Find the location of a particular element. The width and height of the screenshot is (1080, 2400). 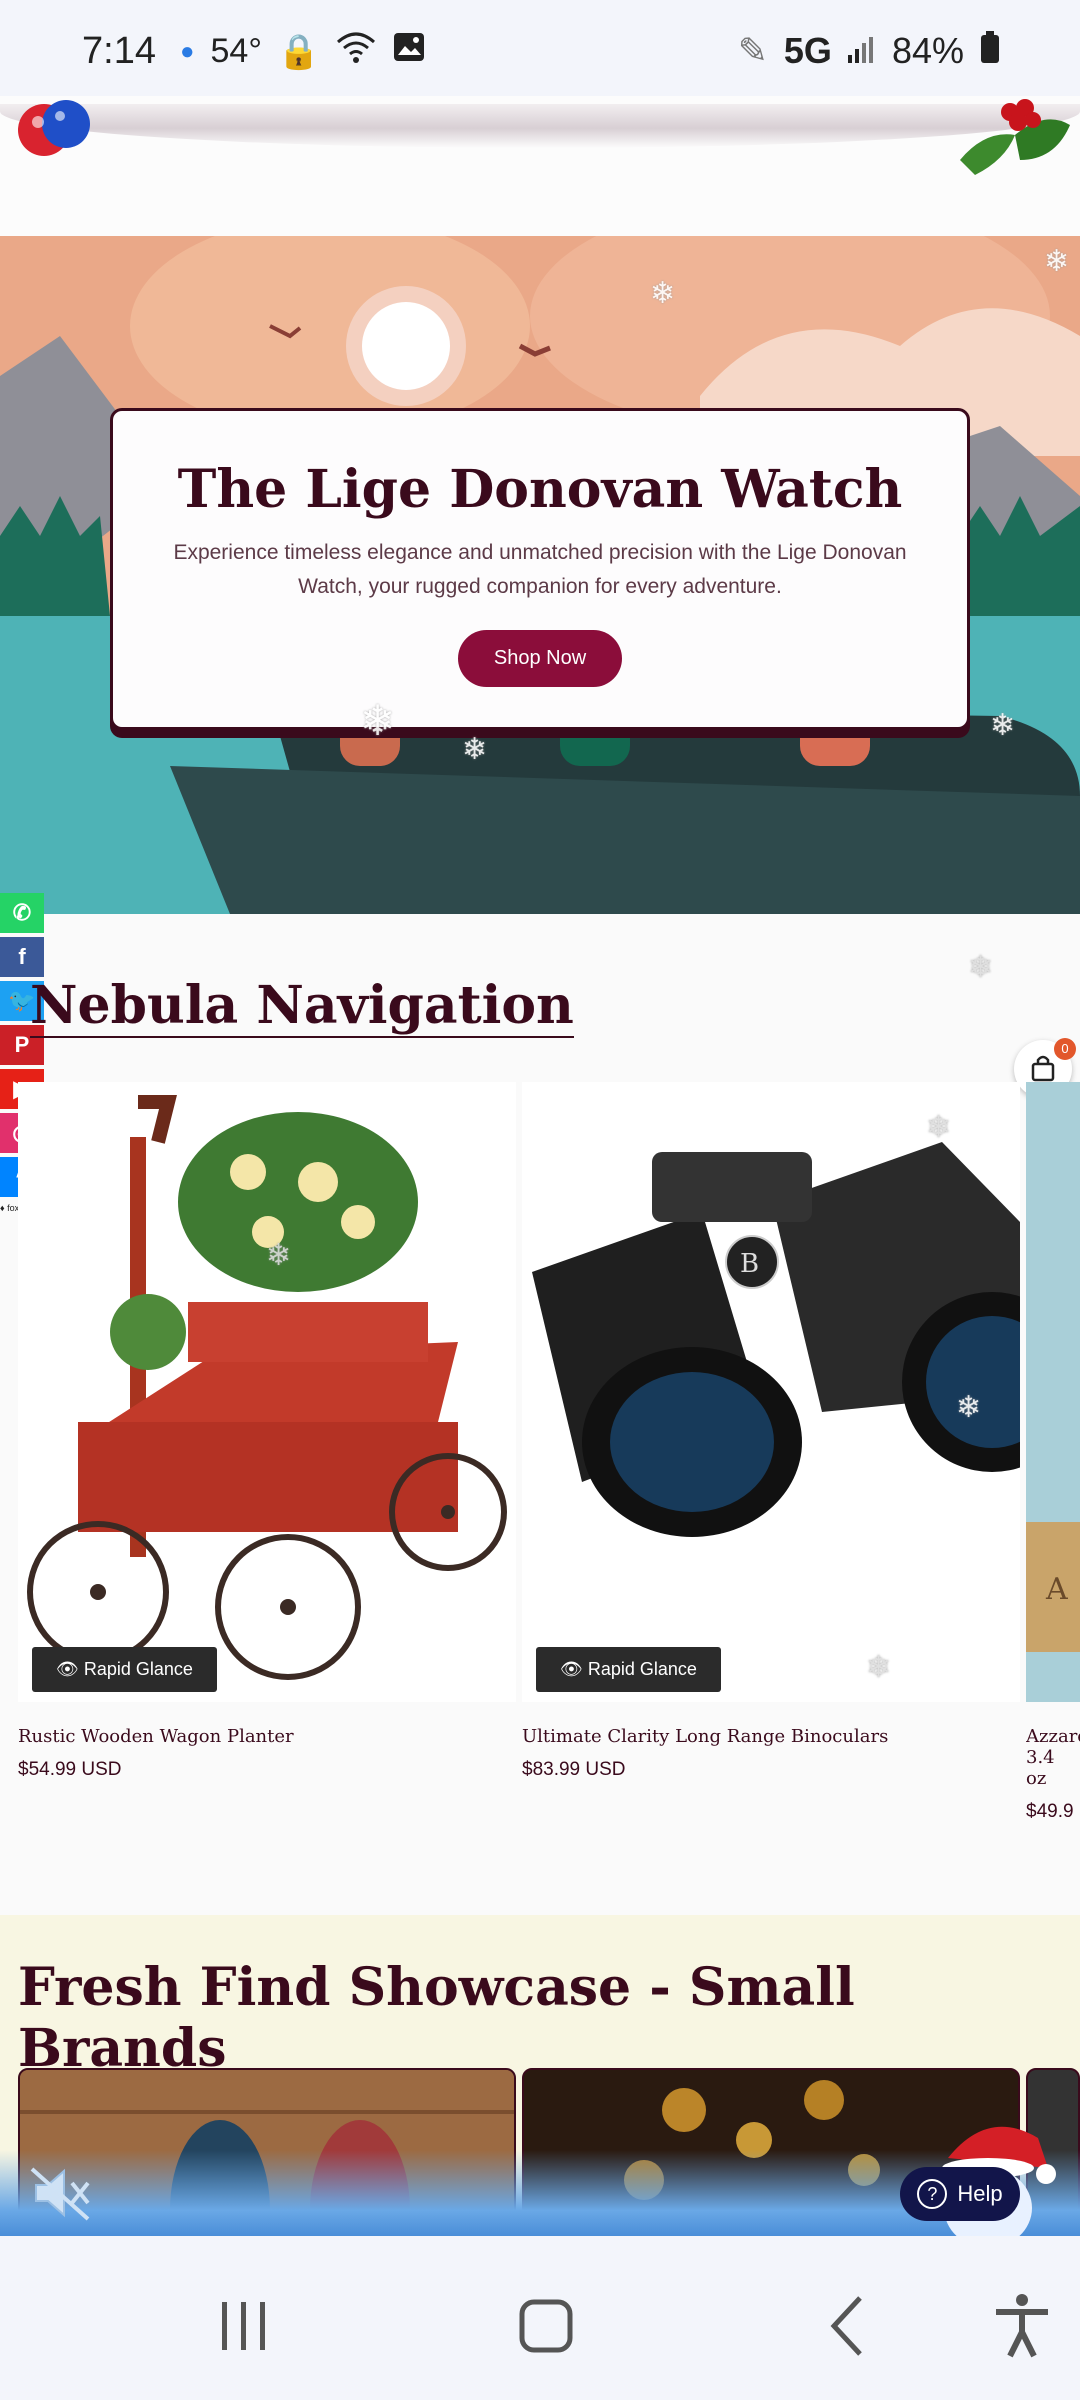

svg-text: B is located at coordinates (749, 1264).